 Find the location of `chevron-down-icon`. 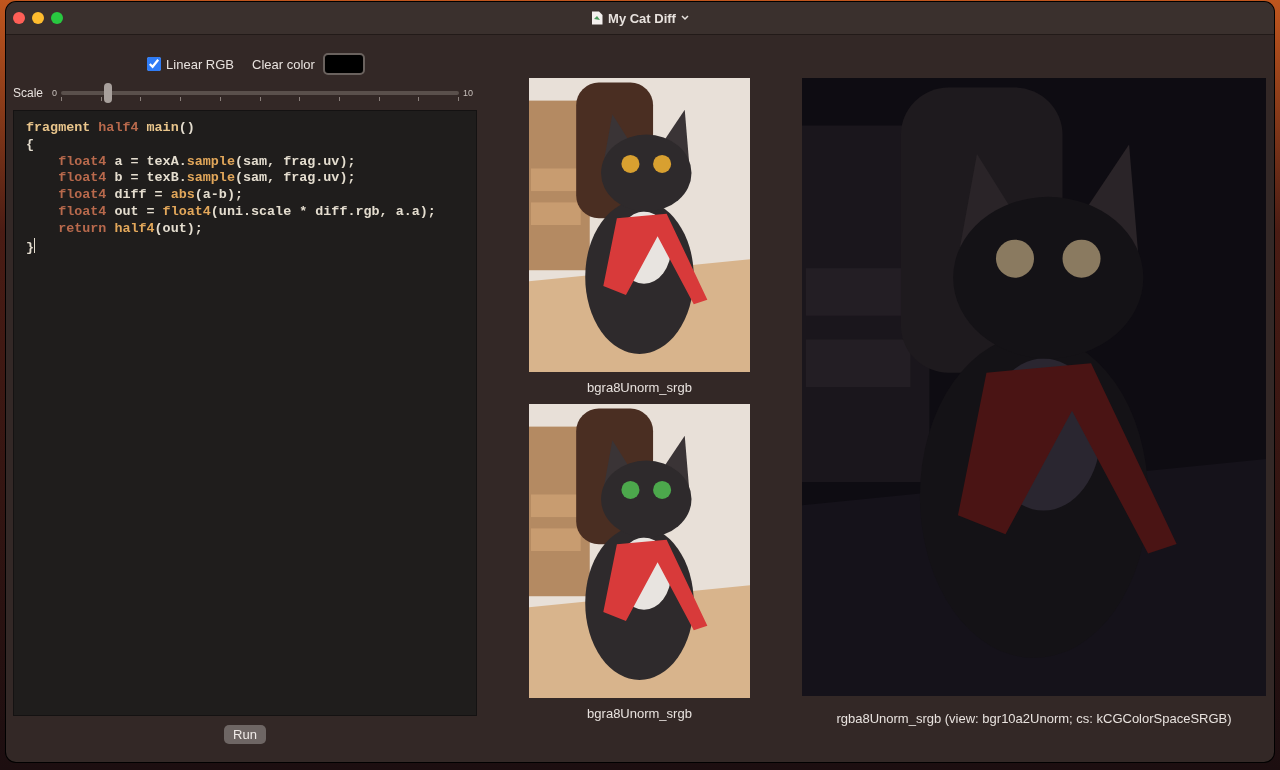

chevron-down-icon is located at coordinates (684, 18).